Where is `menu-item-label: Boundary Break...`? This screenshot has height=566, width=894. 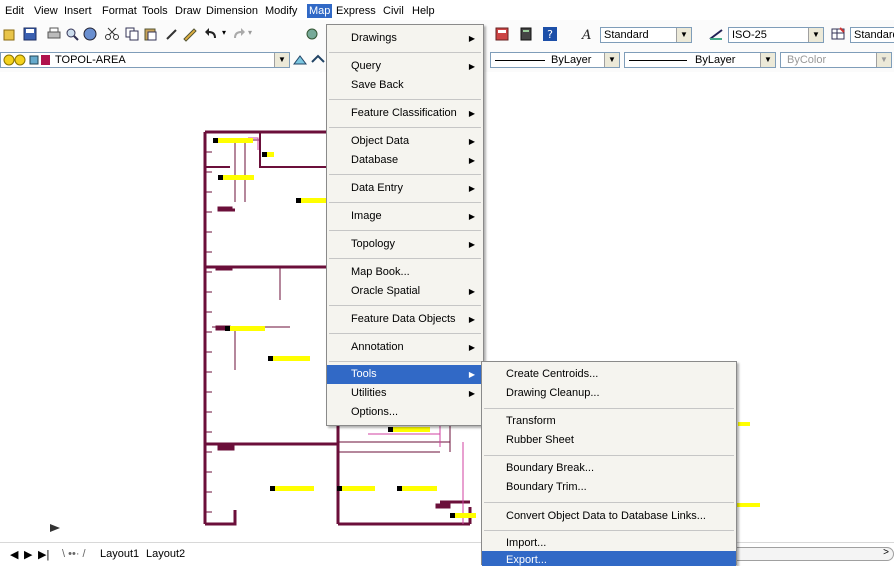 menu-item-label: Boundary Break... is located at coordinates (550, 468).